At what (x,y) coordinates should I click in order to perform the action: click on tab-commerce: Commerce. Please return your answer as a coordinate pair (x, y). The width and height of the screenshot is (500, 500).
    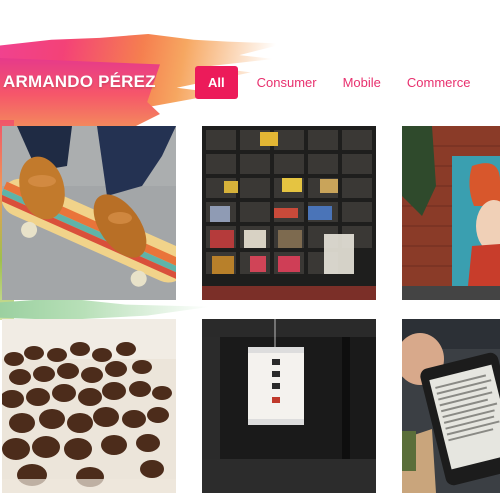
    Looking at the image, I should click on (439, 82).